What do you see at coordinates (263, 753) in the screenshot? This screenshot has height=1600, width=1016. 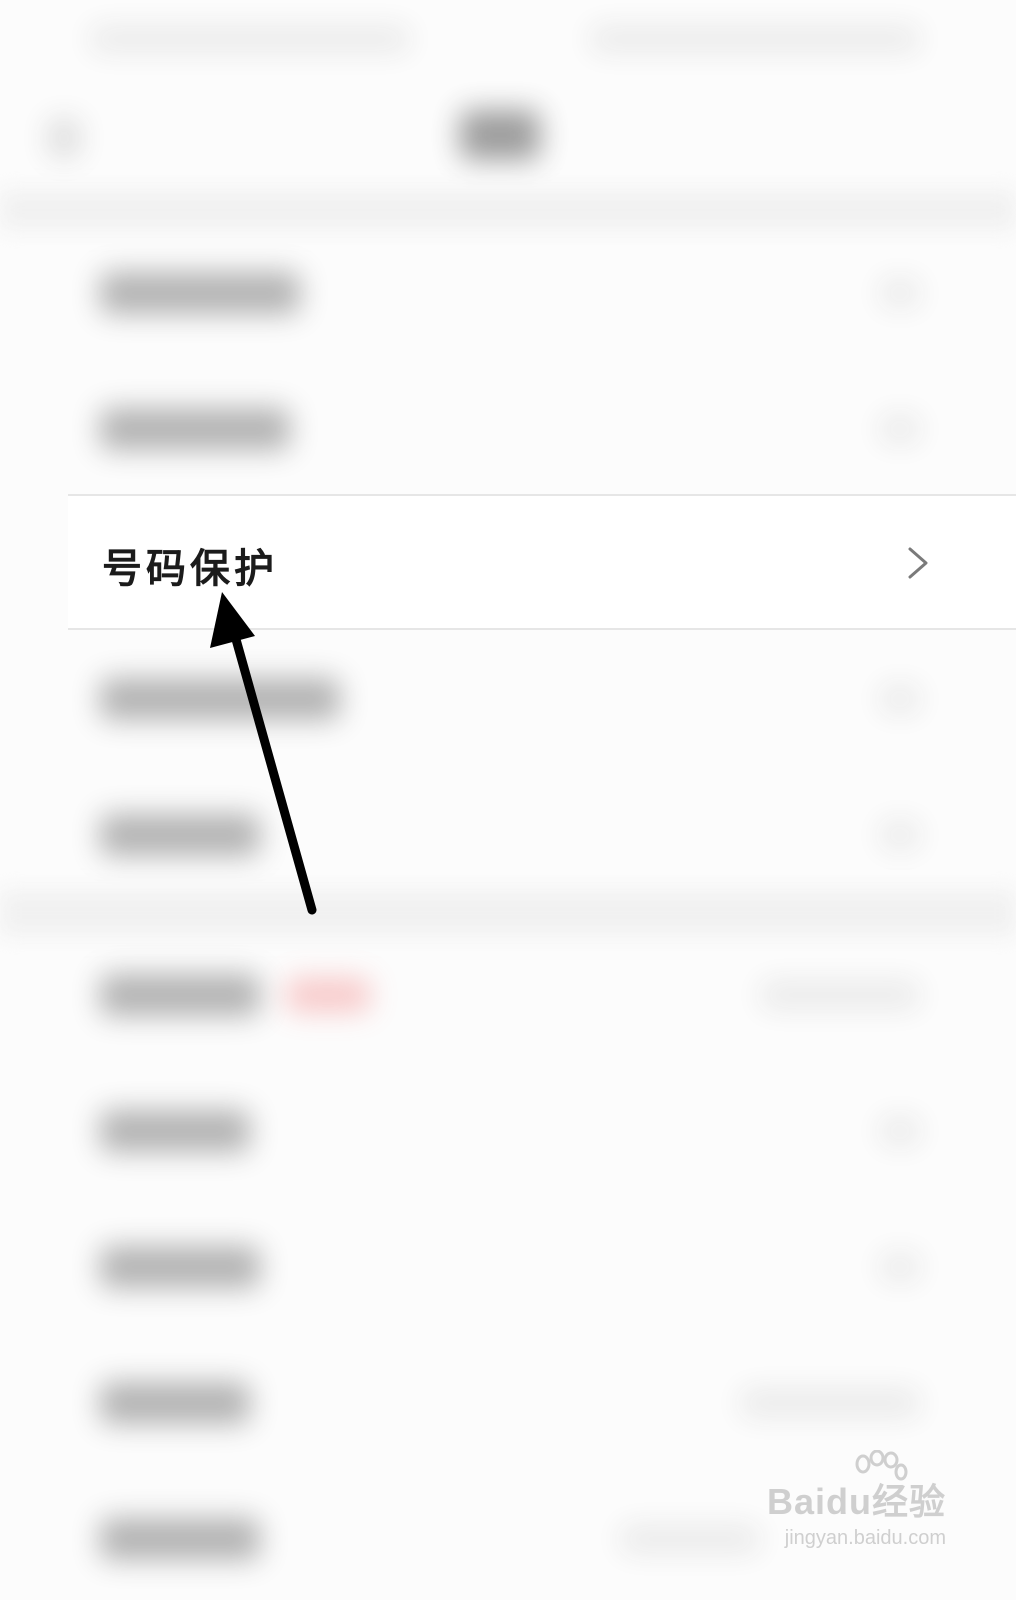 I see `annotation-arrow-icon` at bounding box center [263, 753].